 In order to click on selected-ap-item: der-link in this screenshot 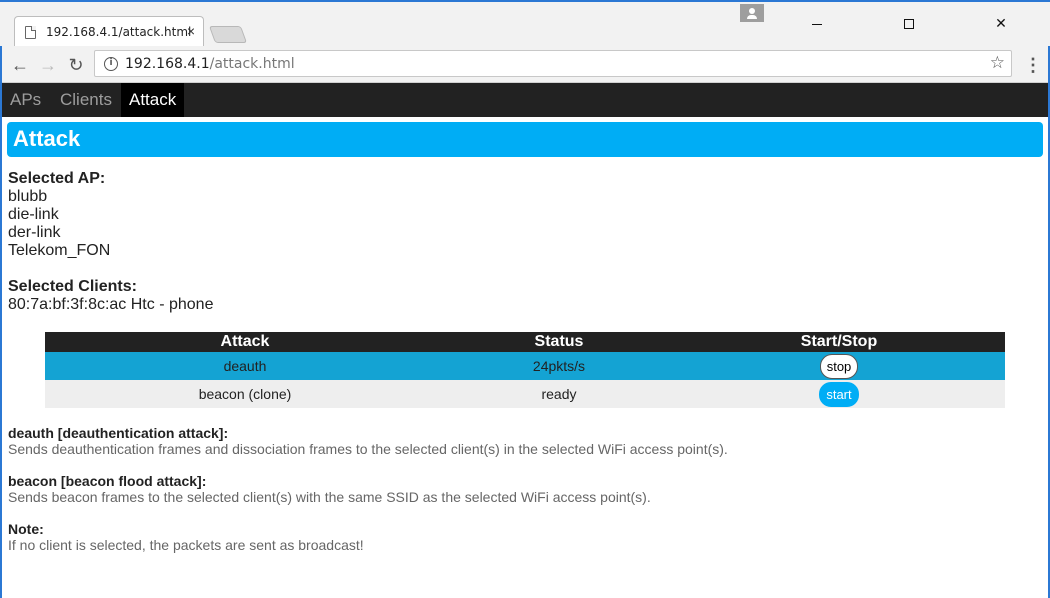, I will do `click(34, 232)`.